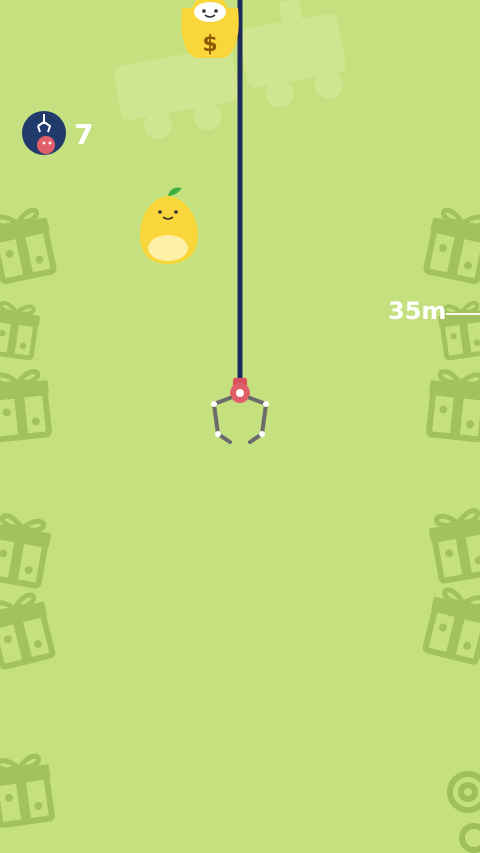 This screenshot has width=480, height=853. What do you see at coordinates (463, 314) in the screenshot?
I see `depth-marker-line` at bounding box center [463, 314].